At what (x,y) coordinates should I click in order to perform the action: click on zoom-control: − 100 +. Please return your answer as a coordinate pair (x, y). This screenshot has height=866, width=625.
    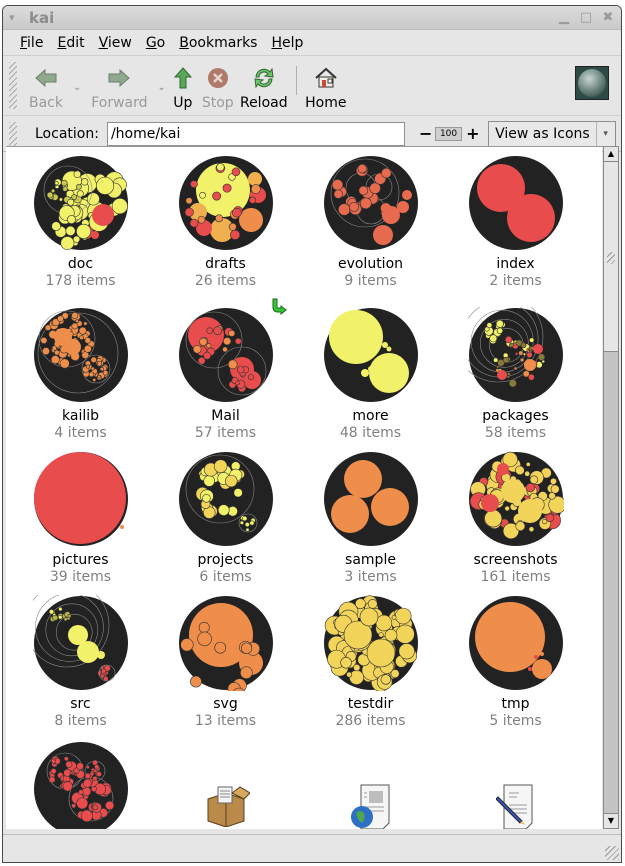
    Looking at the image, I should click on (449, 133).